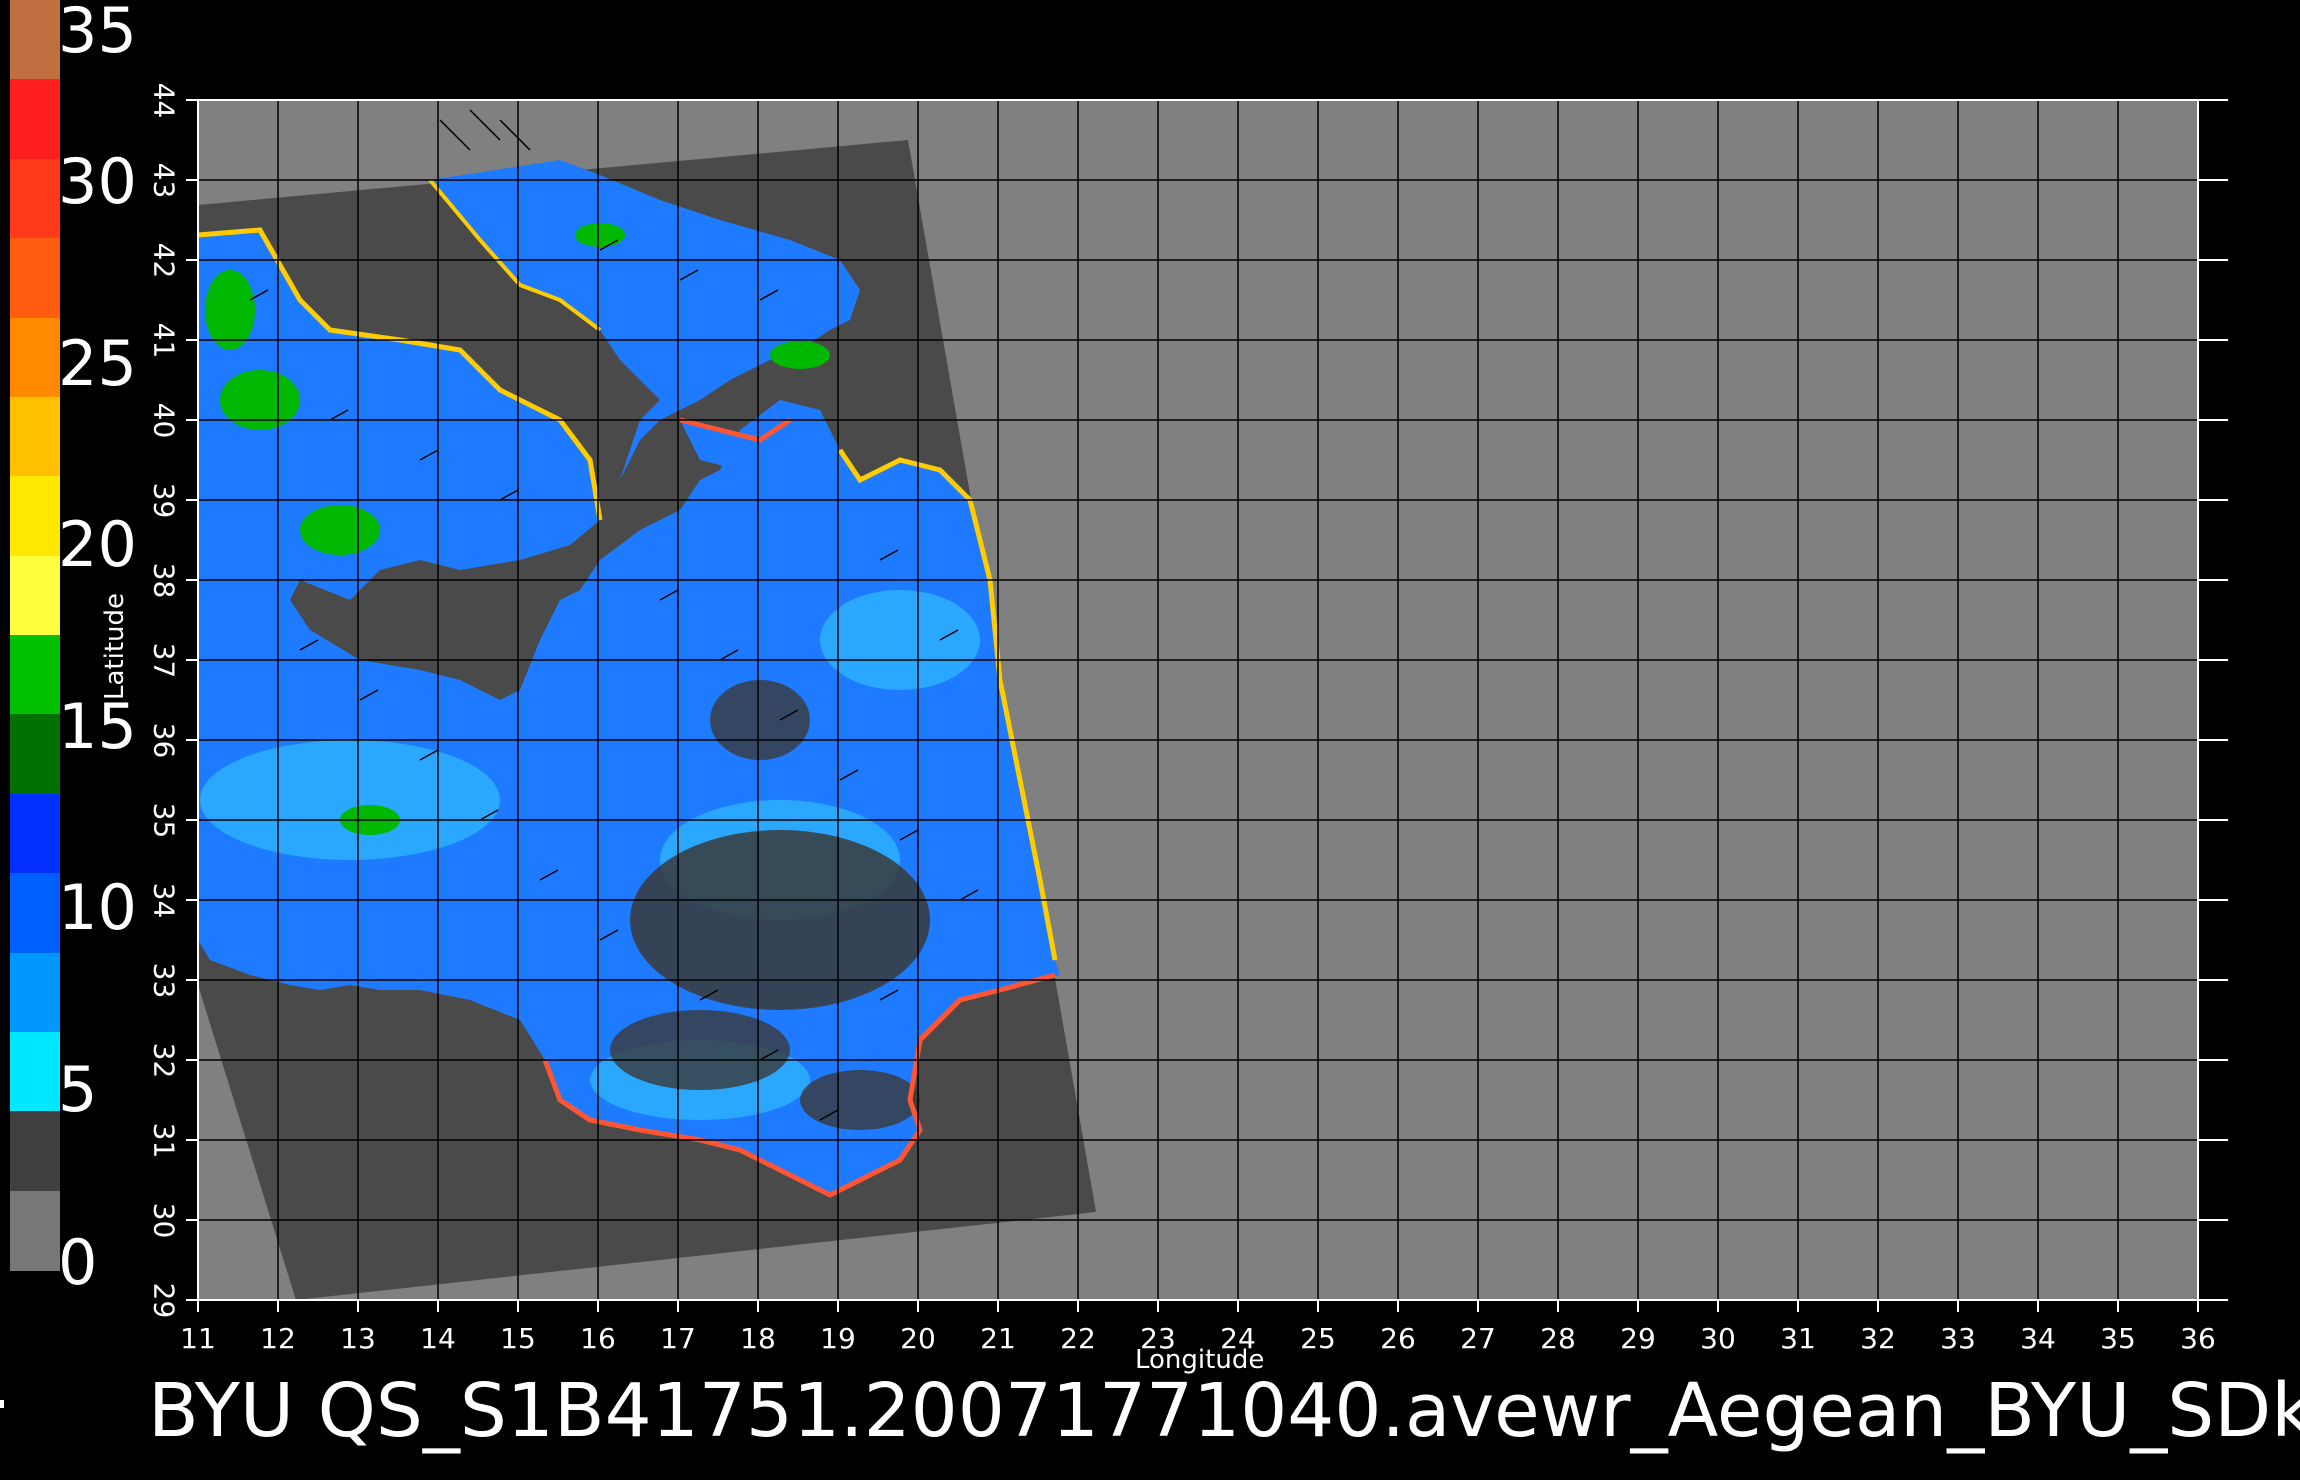 The image size is (2300, 1480). I want to click on y-tick-label: 34, so click(164, 900).